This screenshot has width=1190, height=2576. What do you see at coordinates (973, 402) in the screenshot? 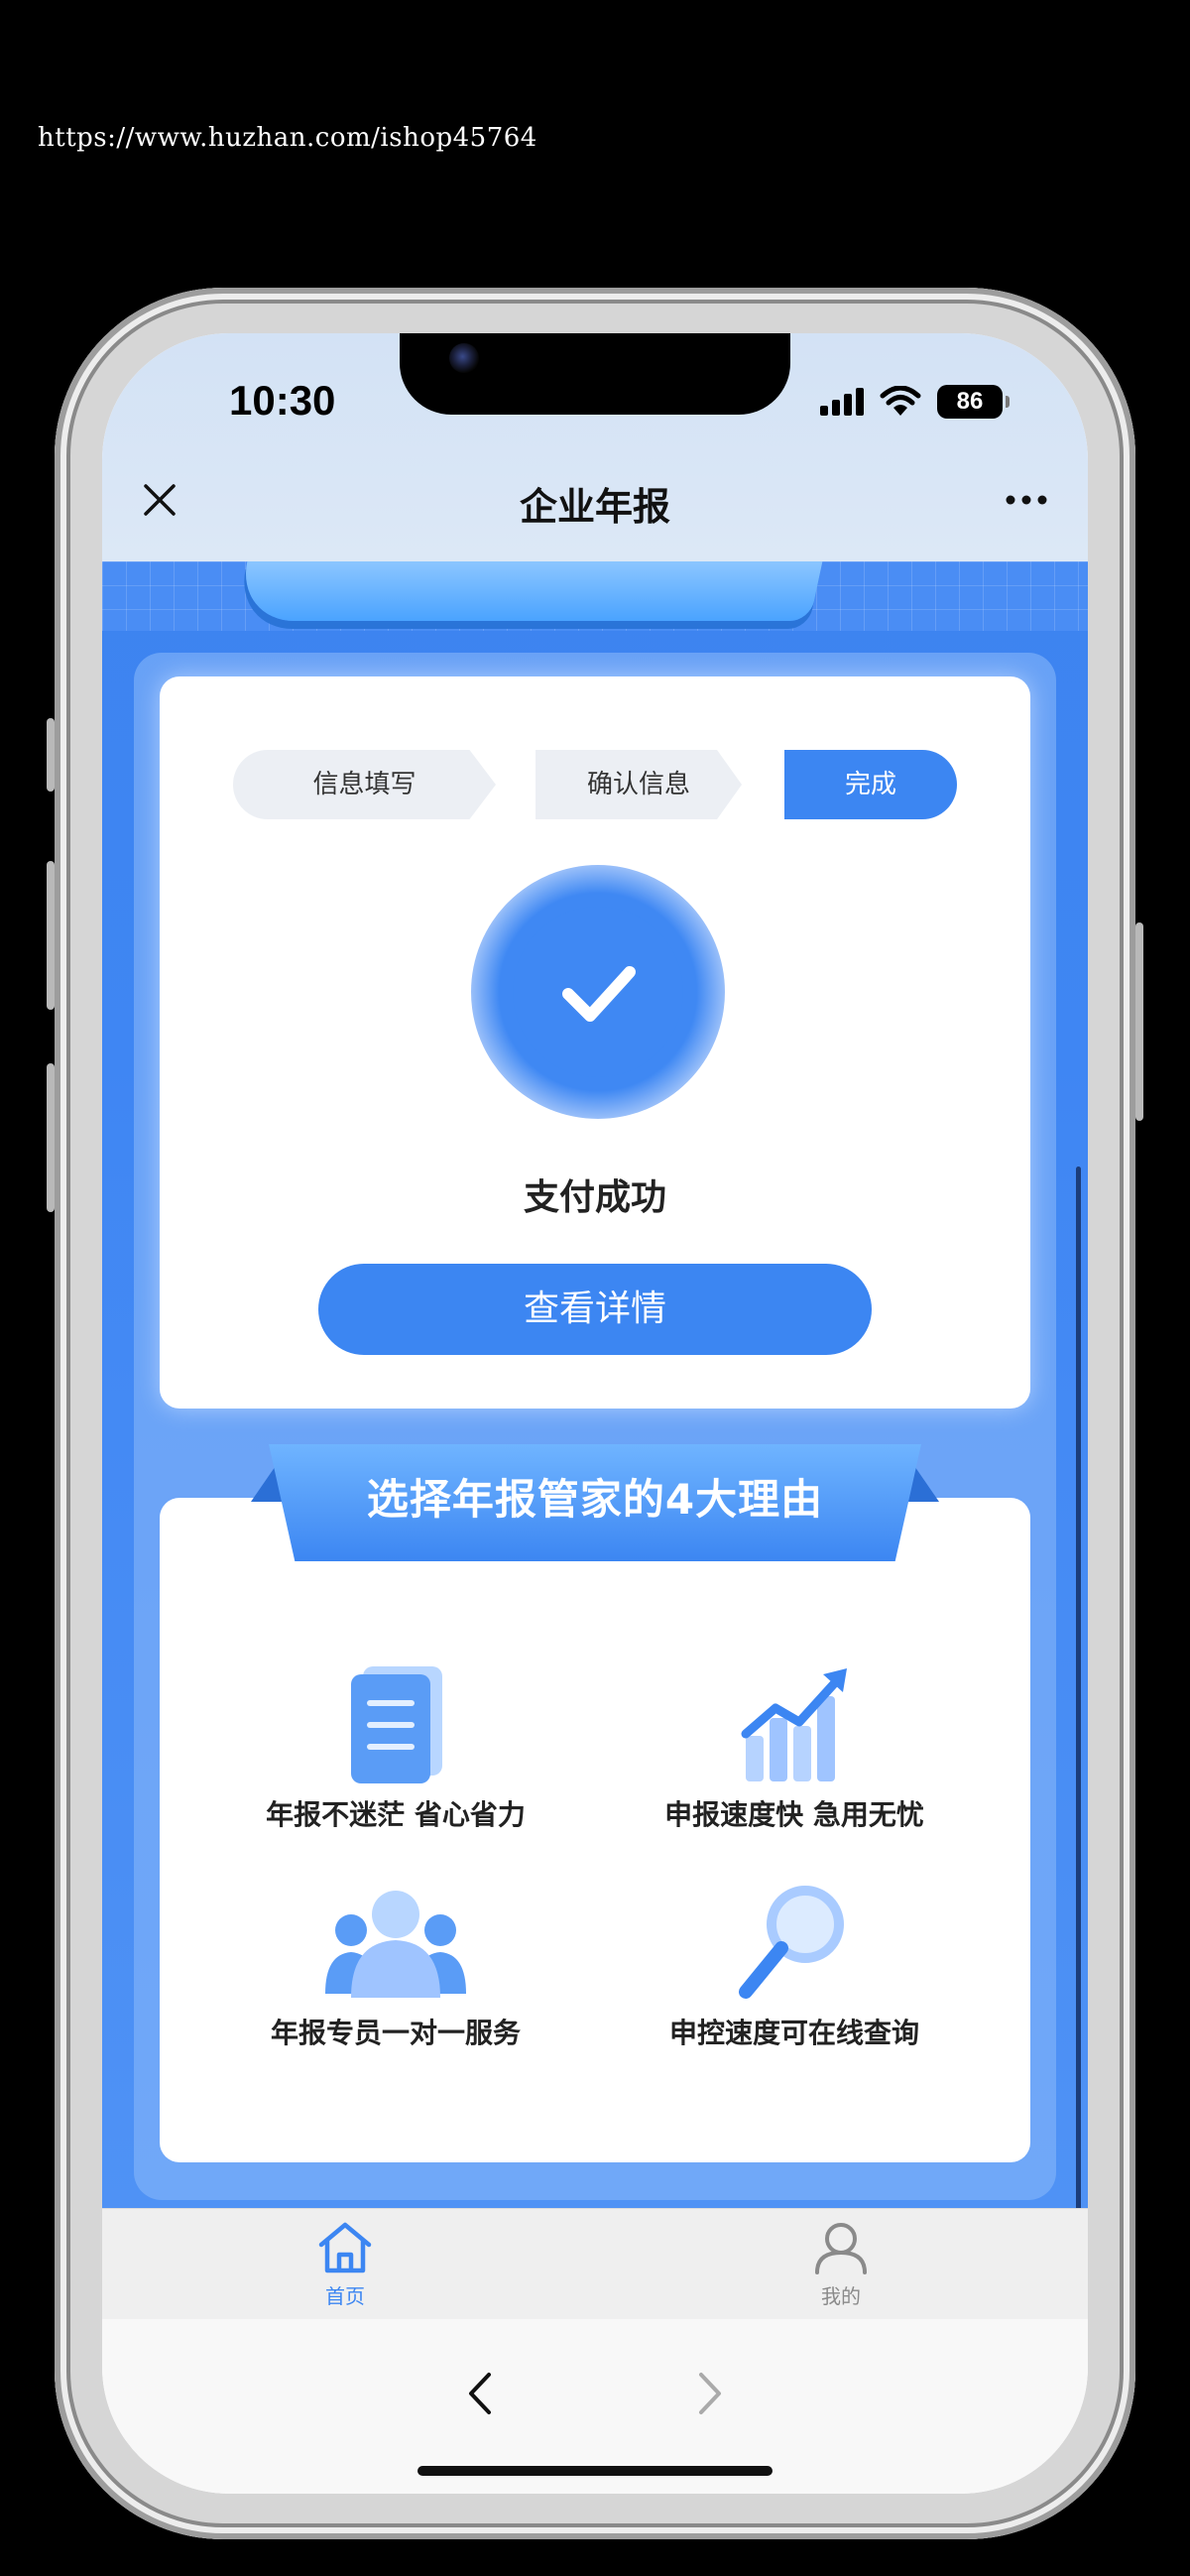
I see `battery-indicator: 86` at bounding box center [973, 402].